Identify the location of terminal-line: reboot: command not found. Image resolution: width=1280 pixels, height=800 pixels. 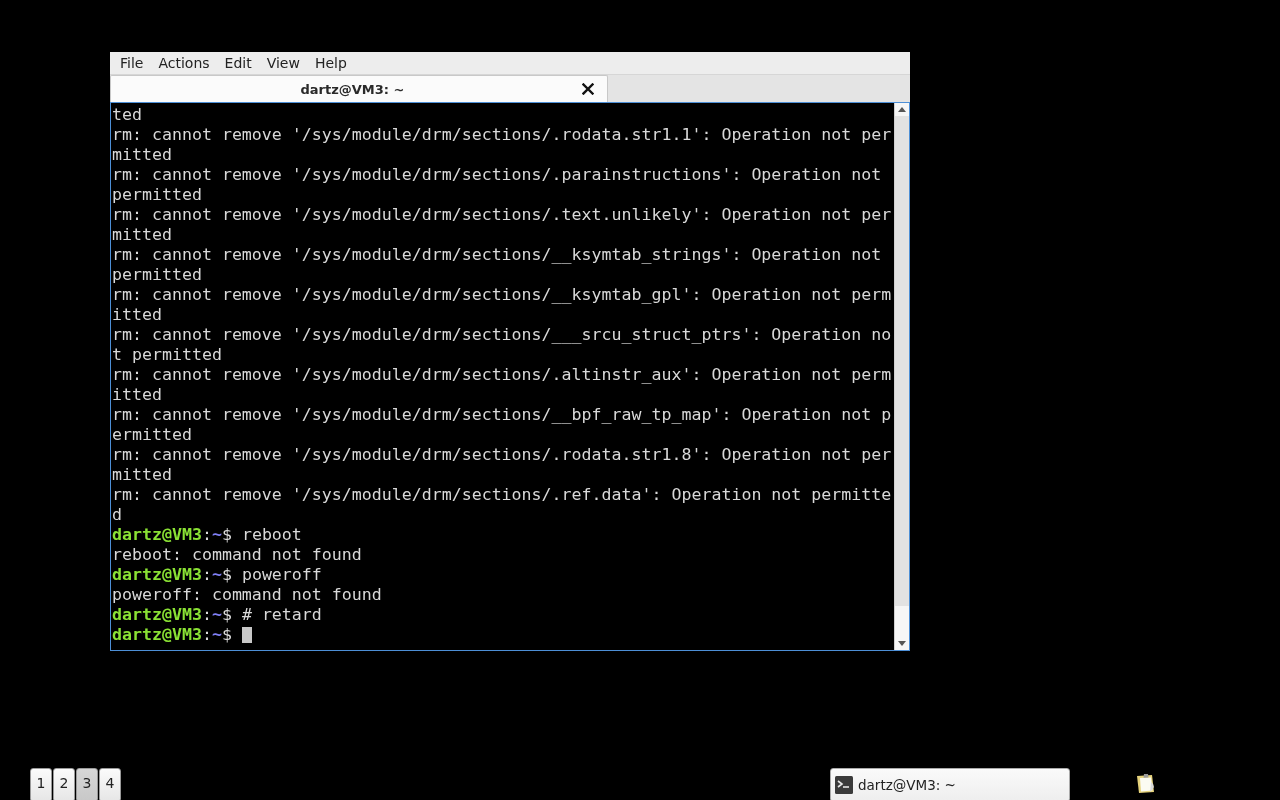
(237, 555).